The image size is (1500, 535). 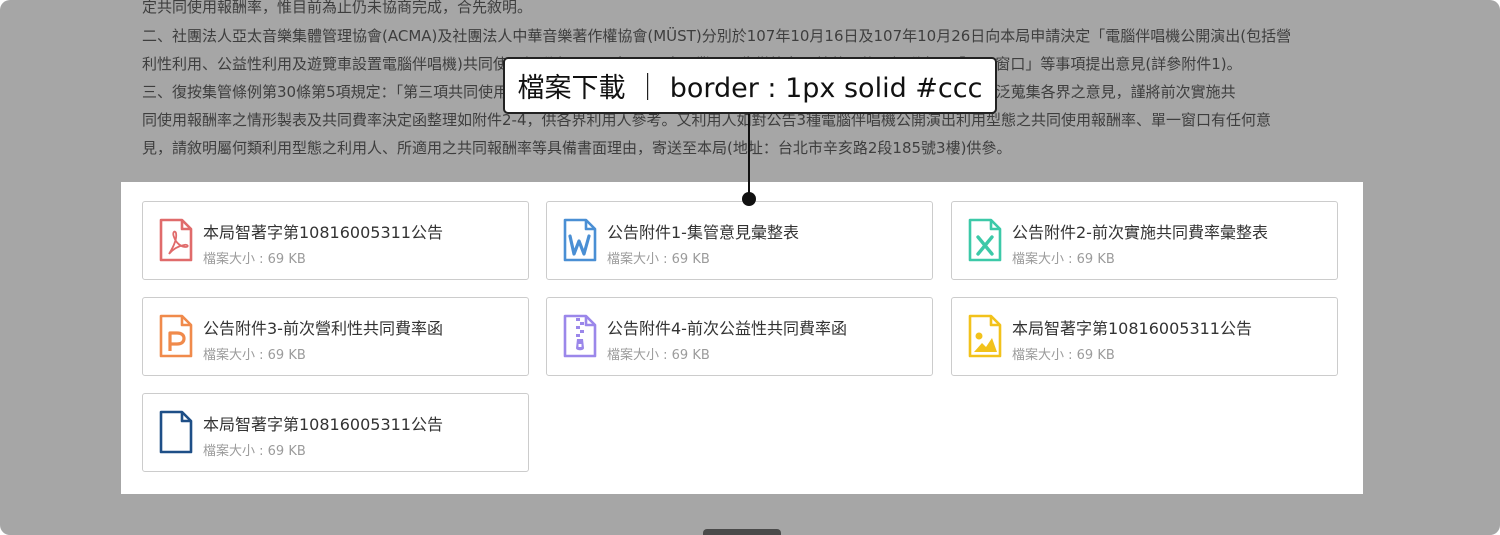 I want to click on image-file-icon, so click(x=985, y=336).